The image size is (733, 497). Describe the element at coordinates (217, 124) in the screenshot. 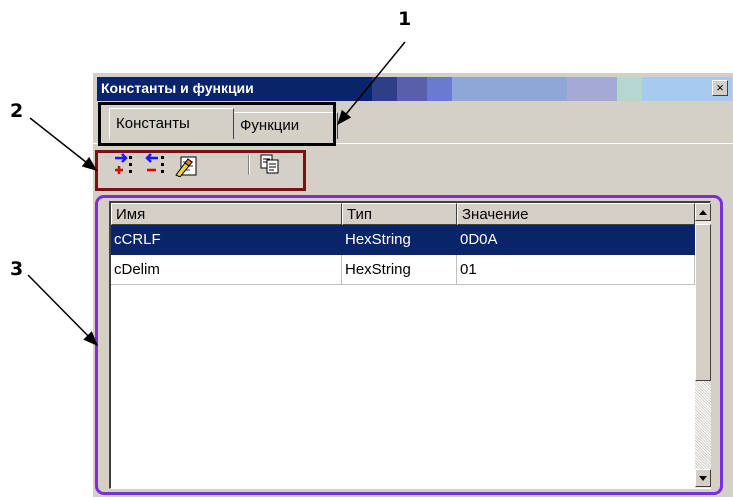

I see `callout-box-tabs` at that location.